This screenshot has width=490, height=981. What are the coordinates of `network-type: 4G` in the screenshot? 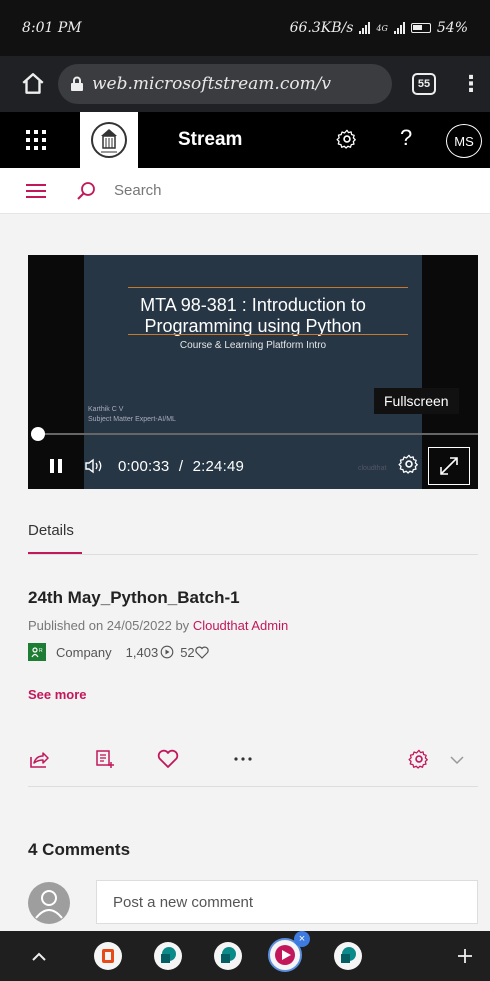 It's located at (382, 28).